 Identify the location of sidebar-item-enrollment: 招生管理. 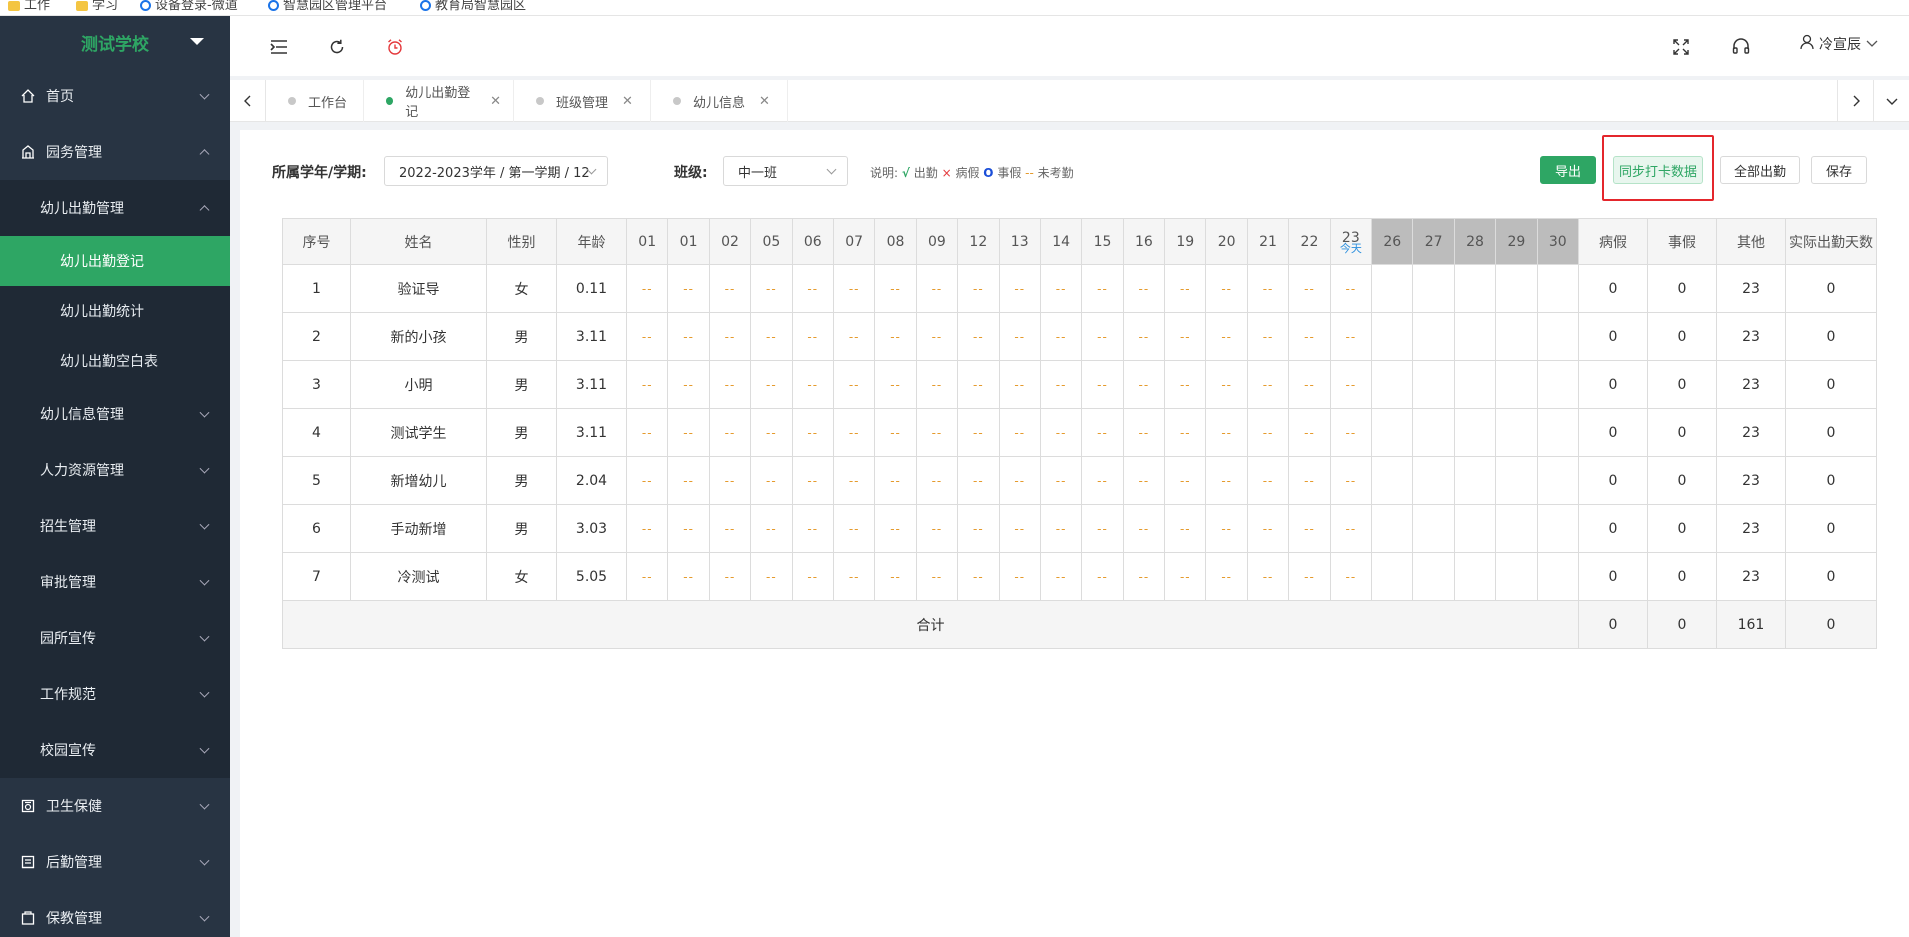
(115, 526).